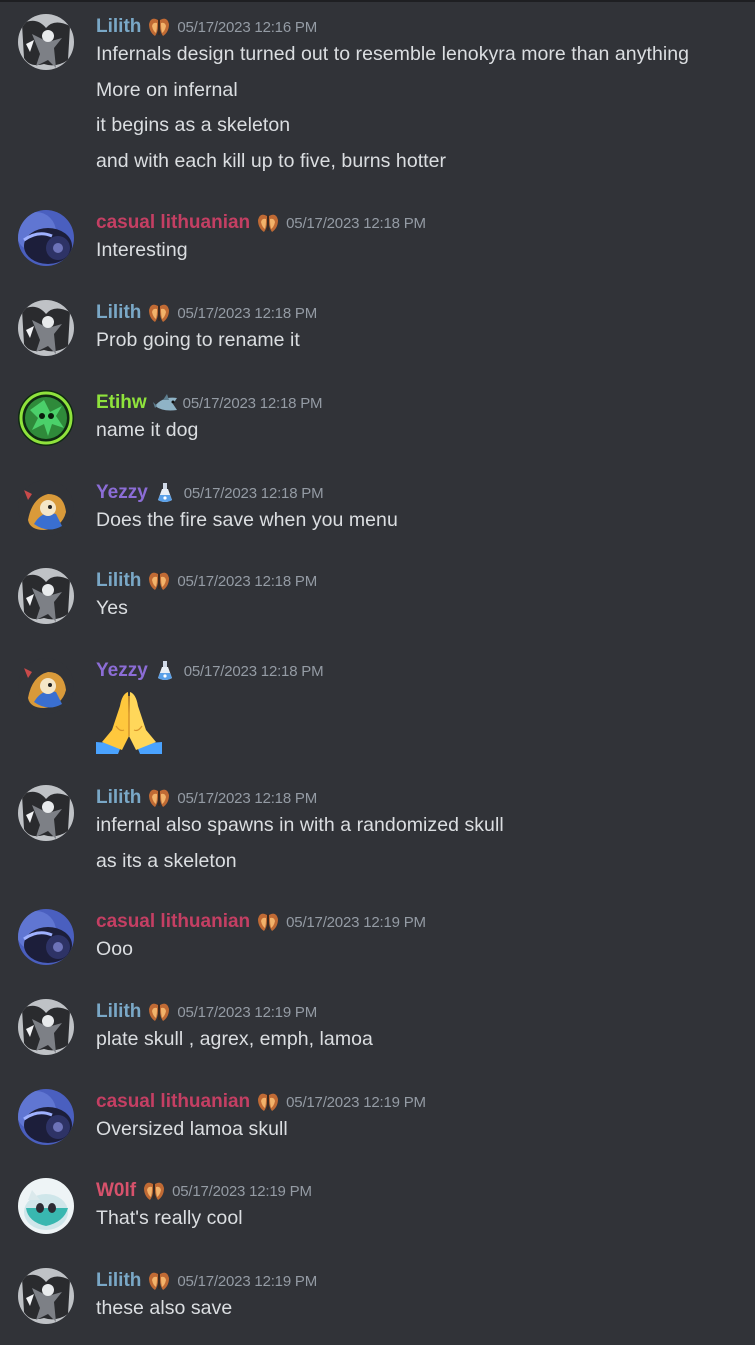 The width and height of the screenshot is (755, 1345). Describe the element at coordinates (112, 608) in the screenshot. I see `message-text: Yes` at that location.